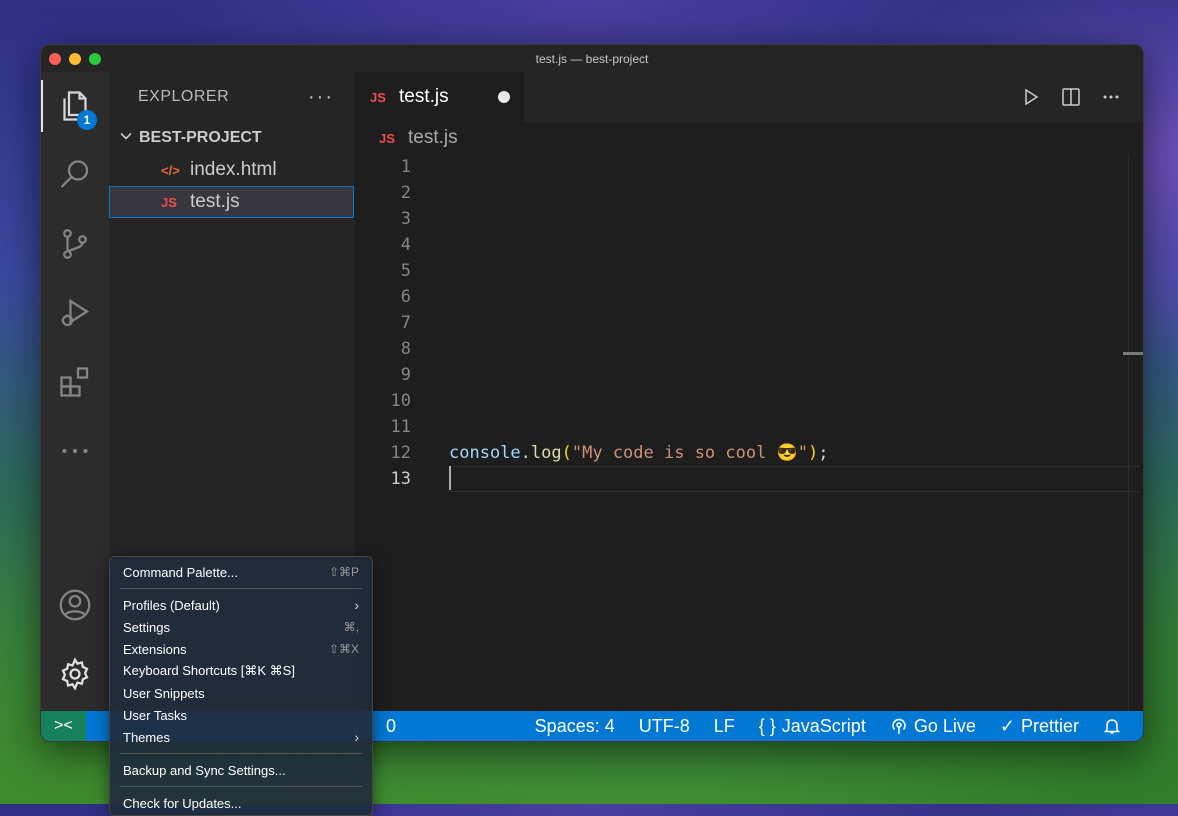 Image resolution: width=1178 pixels, height=816 pixels. Describe the element at coordinates (231, 138) in the screenshot. I see `project-folder: BEST-PROJECT` at that location.